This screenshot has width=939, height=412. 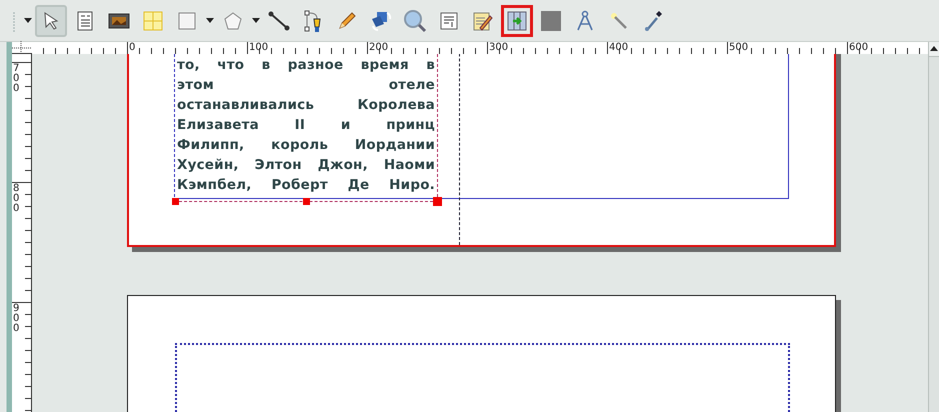 I want to click on magic-wand-icon, so click(x=619, y=20).